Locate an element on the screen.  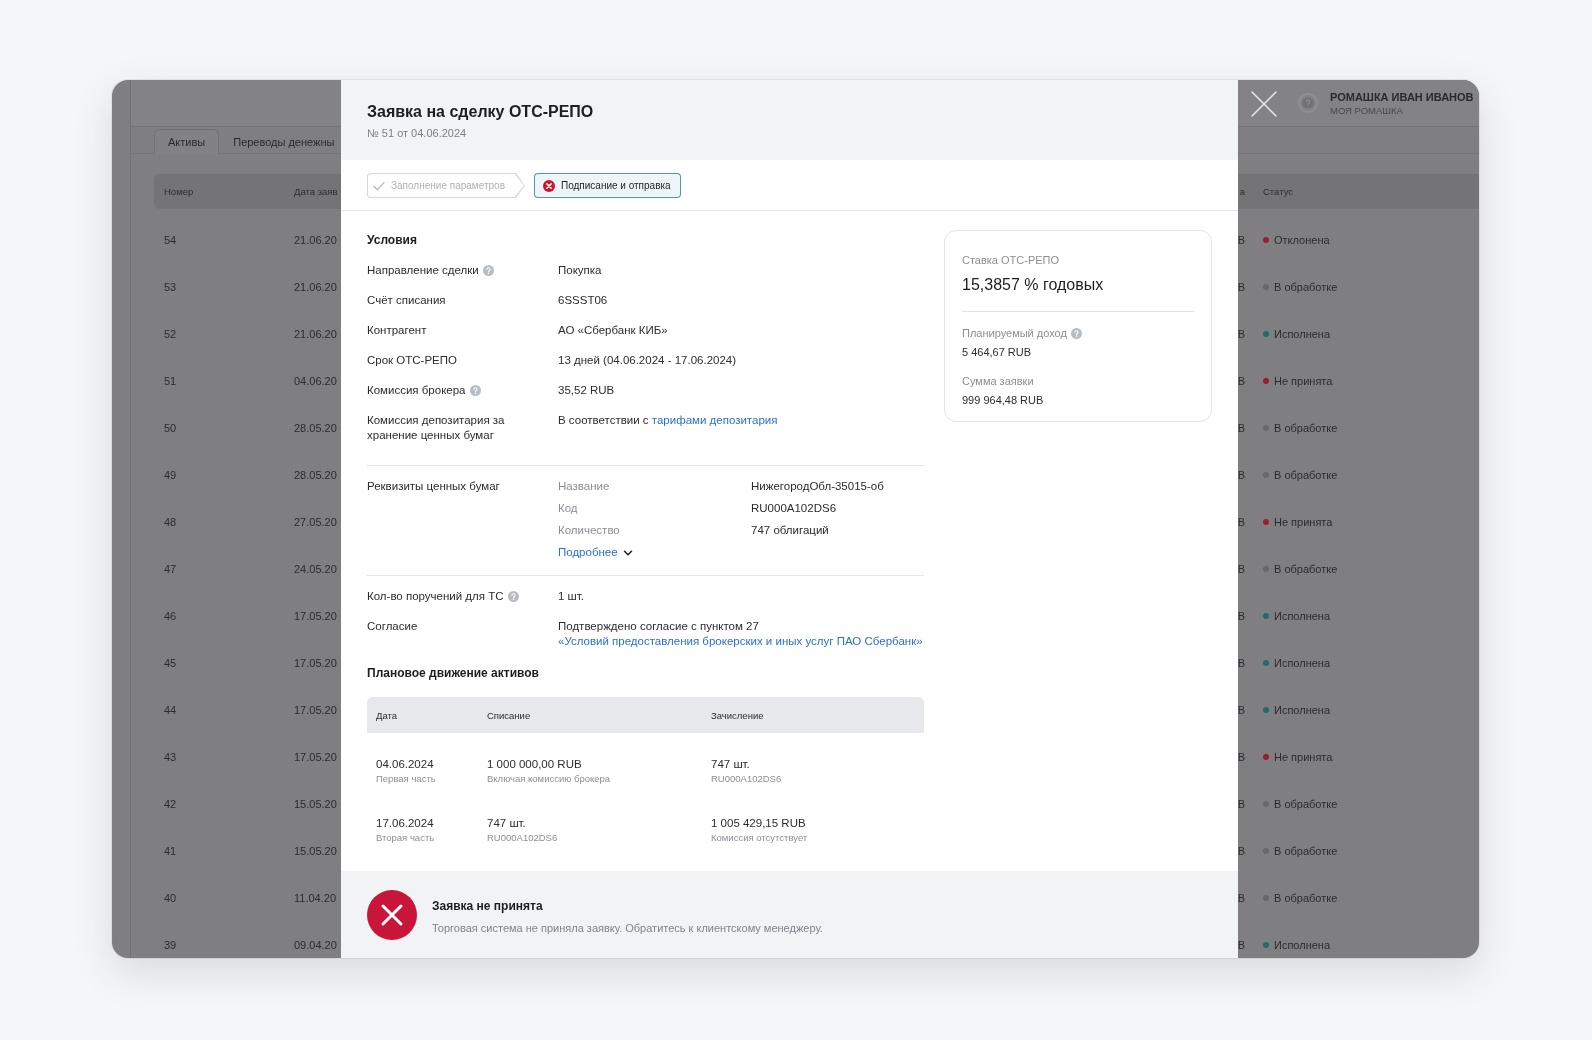
field-label: Комиссия брокера is located at coordinates (416, 390).